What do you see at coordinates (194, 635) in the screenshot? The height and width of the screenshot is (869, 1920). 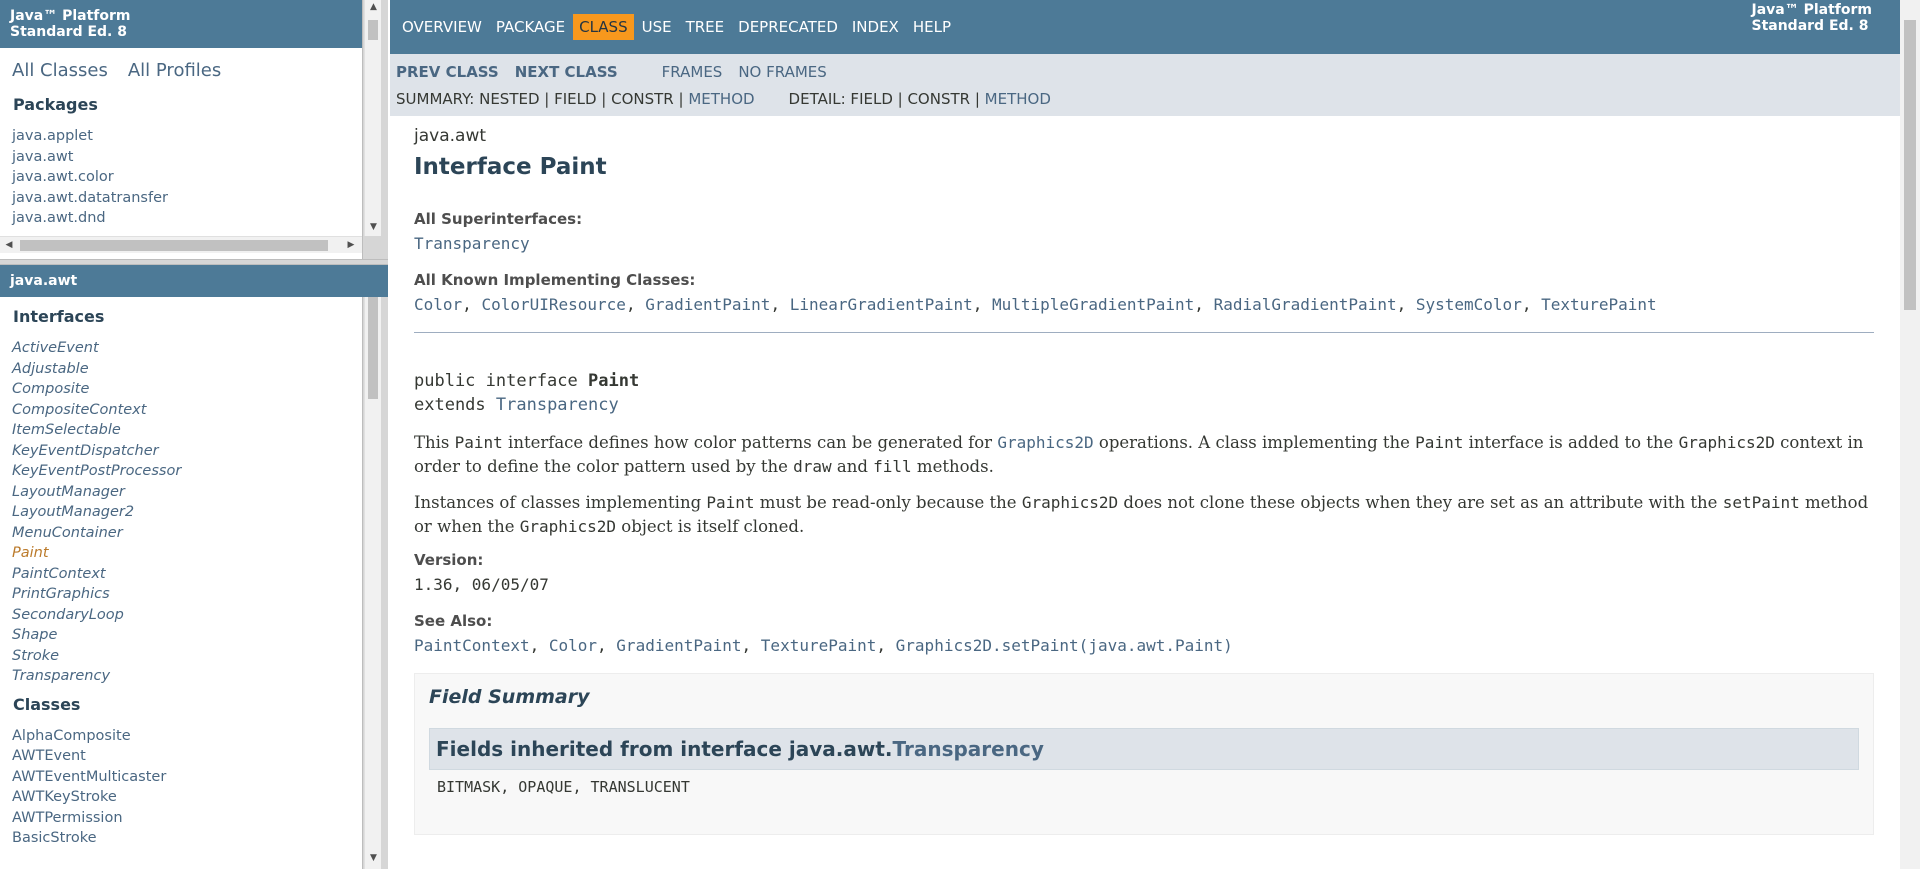 I see `interface-link: Shape` at bounding box center [194, 635].